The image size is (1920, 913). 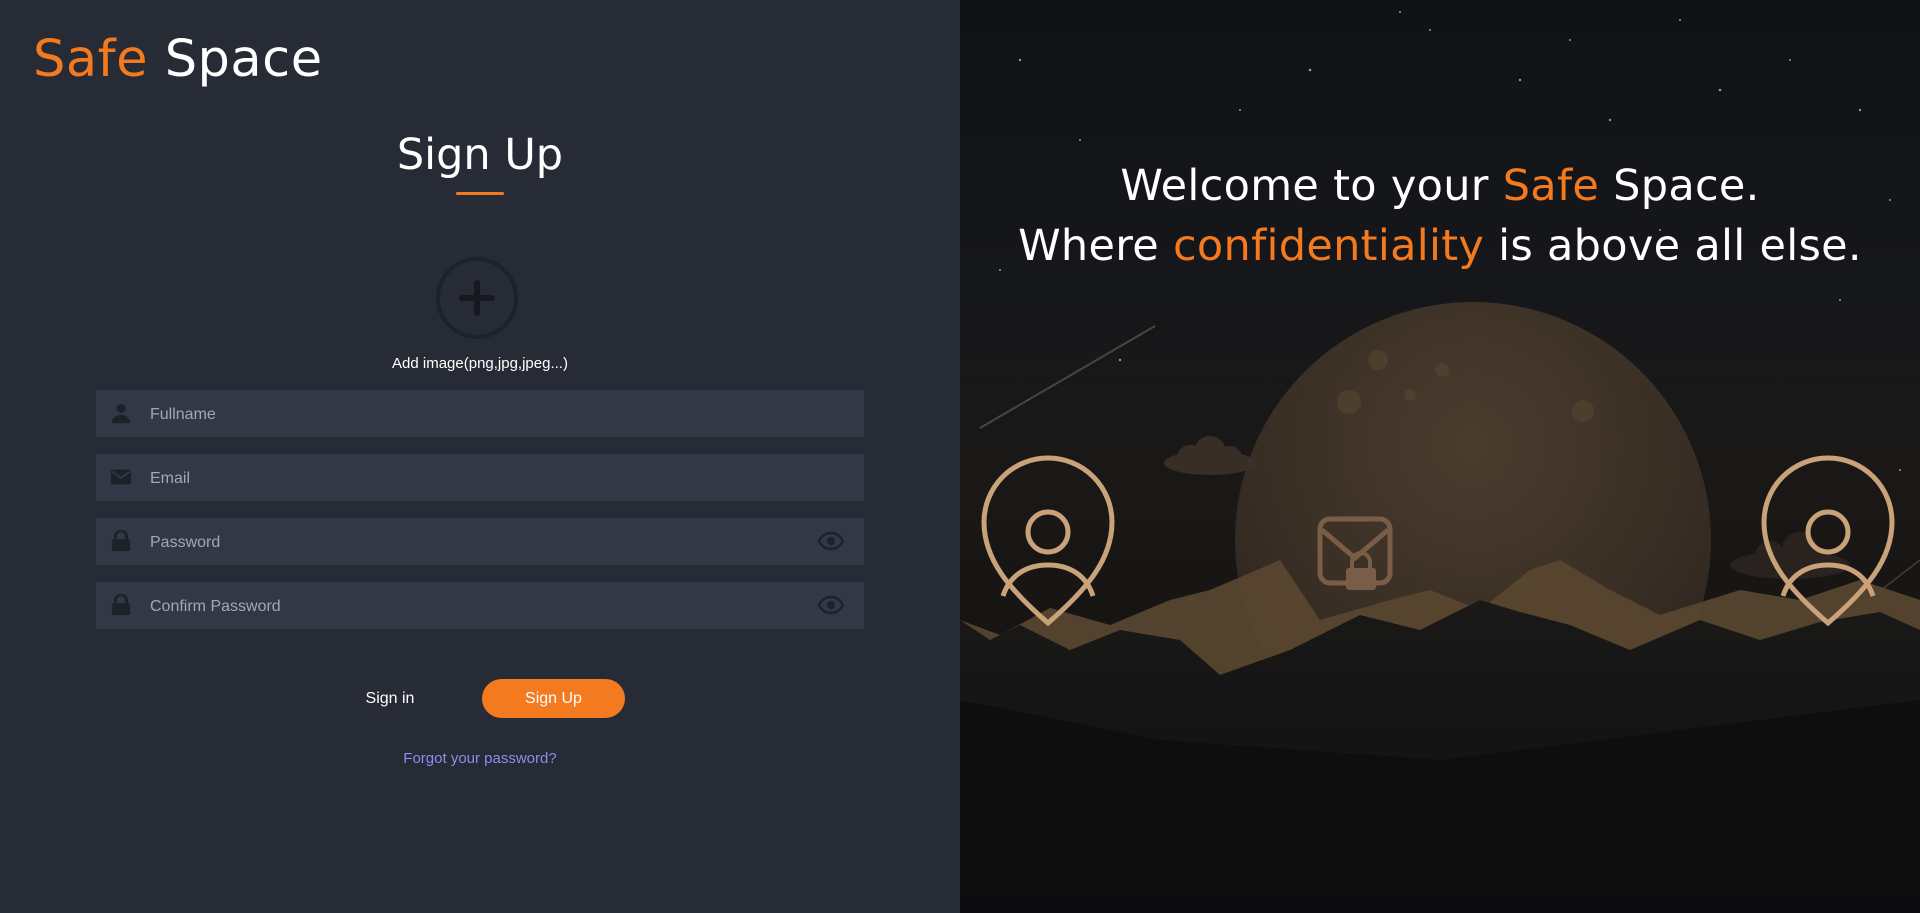 What do you see at coordinates (477, 298) in the screenshot?
I see `add-image-button` at bounding box center [477, 298].